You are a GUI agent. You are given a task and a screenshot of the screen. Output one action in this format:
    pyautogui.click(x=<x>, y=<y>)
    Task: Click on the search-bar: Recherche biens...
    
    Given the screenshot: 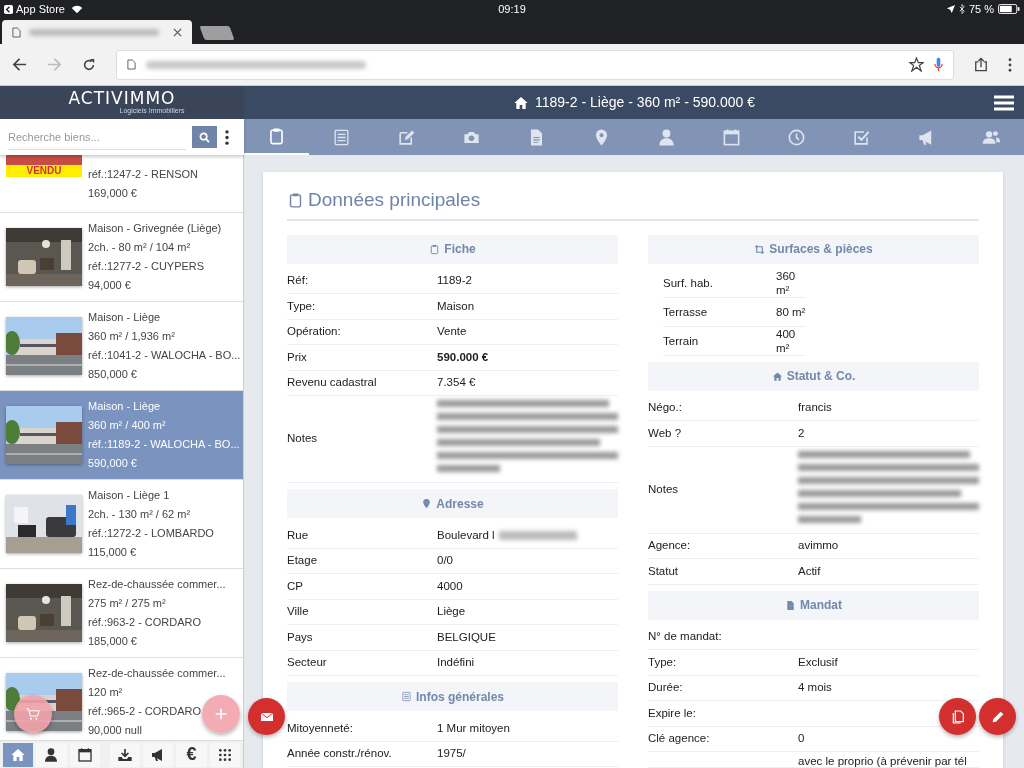 What is the action you would take?
    pyautogui.click(x=122, y=137)
    